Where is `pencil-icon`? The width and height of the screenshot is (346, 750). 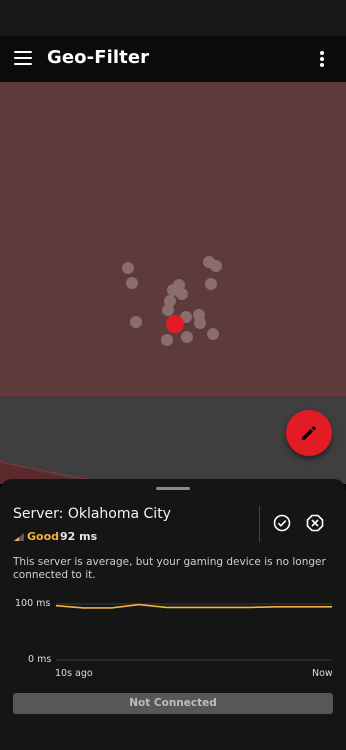 pencil-icon is located at coordinates (309, 433).